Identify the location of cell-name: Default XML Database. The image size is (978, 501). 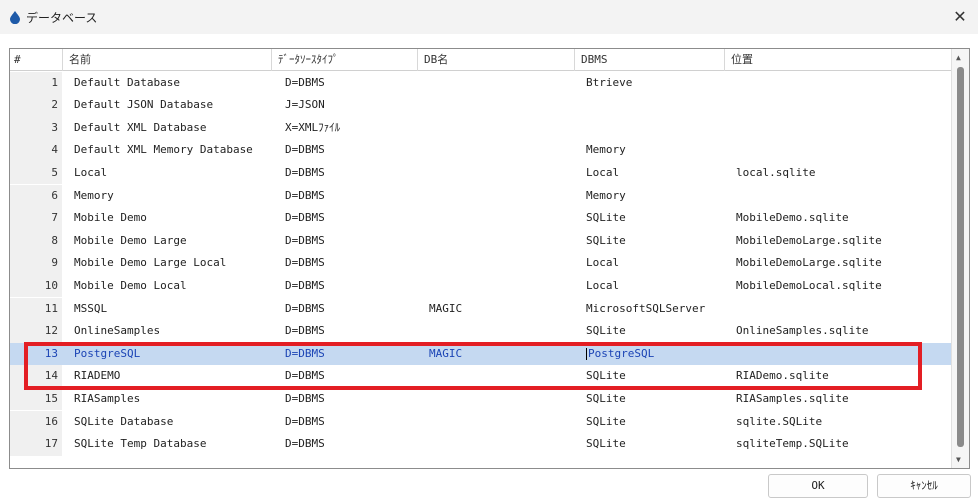
(140, 128).